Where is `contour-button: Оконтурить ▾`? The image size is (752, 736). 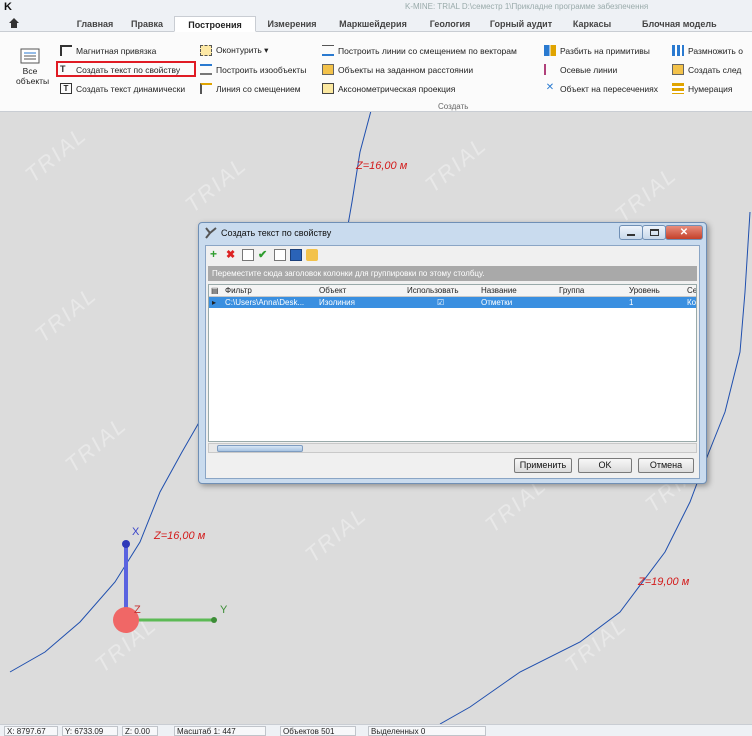 contour-button: Оконтурить ▾ is located at coordinates (234, 50).